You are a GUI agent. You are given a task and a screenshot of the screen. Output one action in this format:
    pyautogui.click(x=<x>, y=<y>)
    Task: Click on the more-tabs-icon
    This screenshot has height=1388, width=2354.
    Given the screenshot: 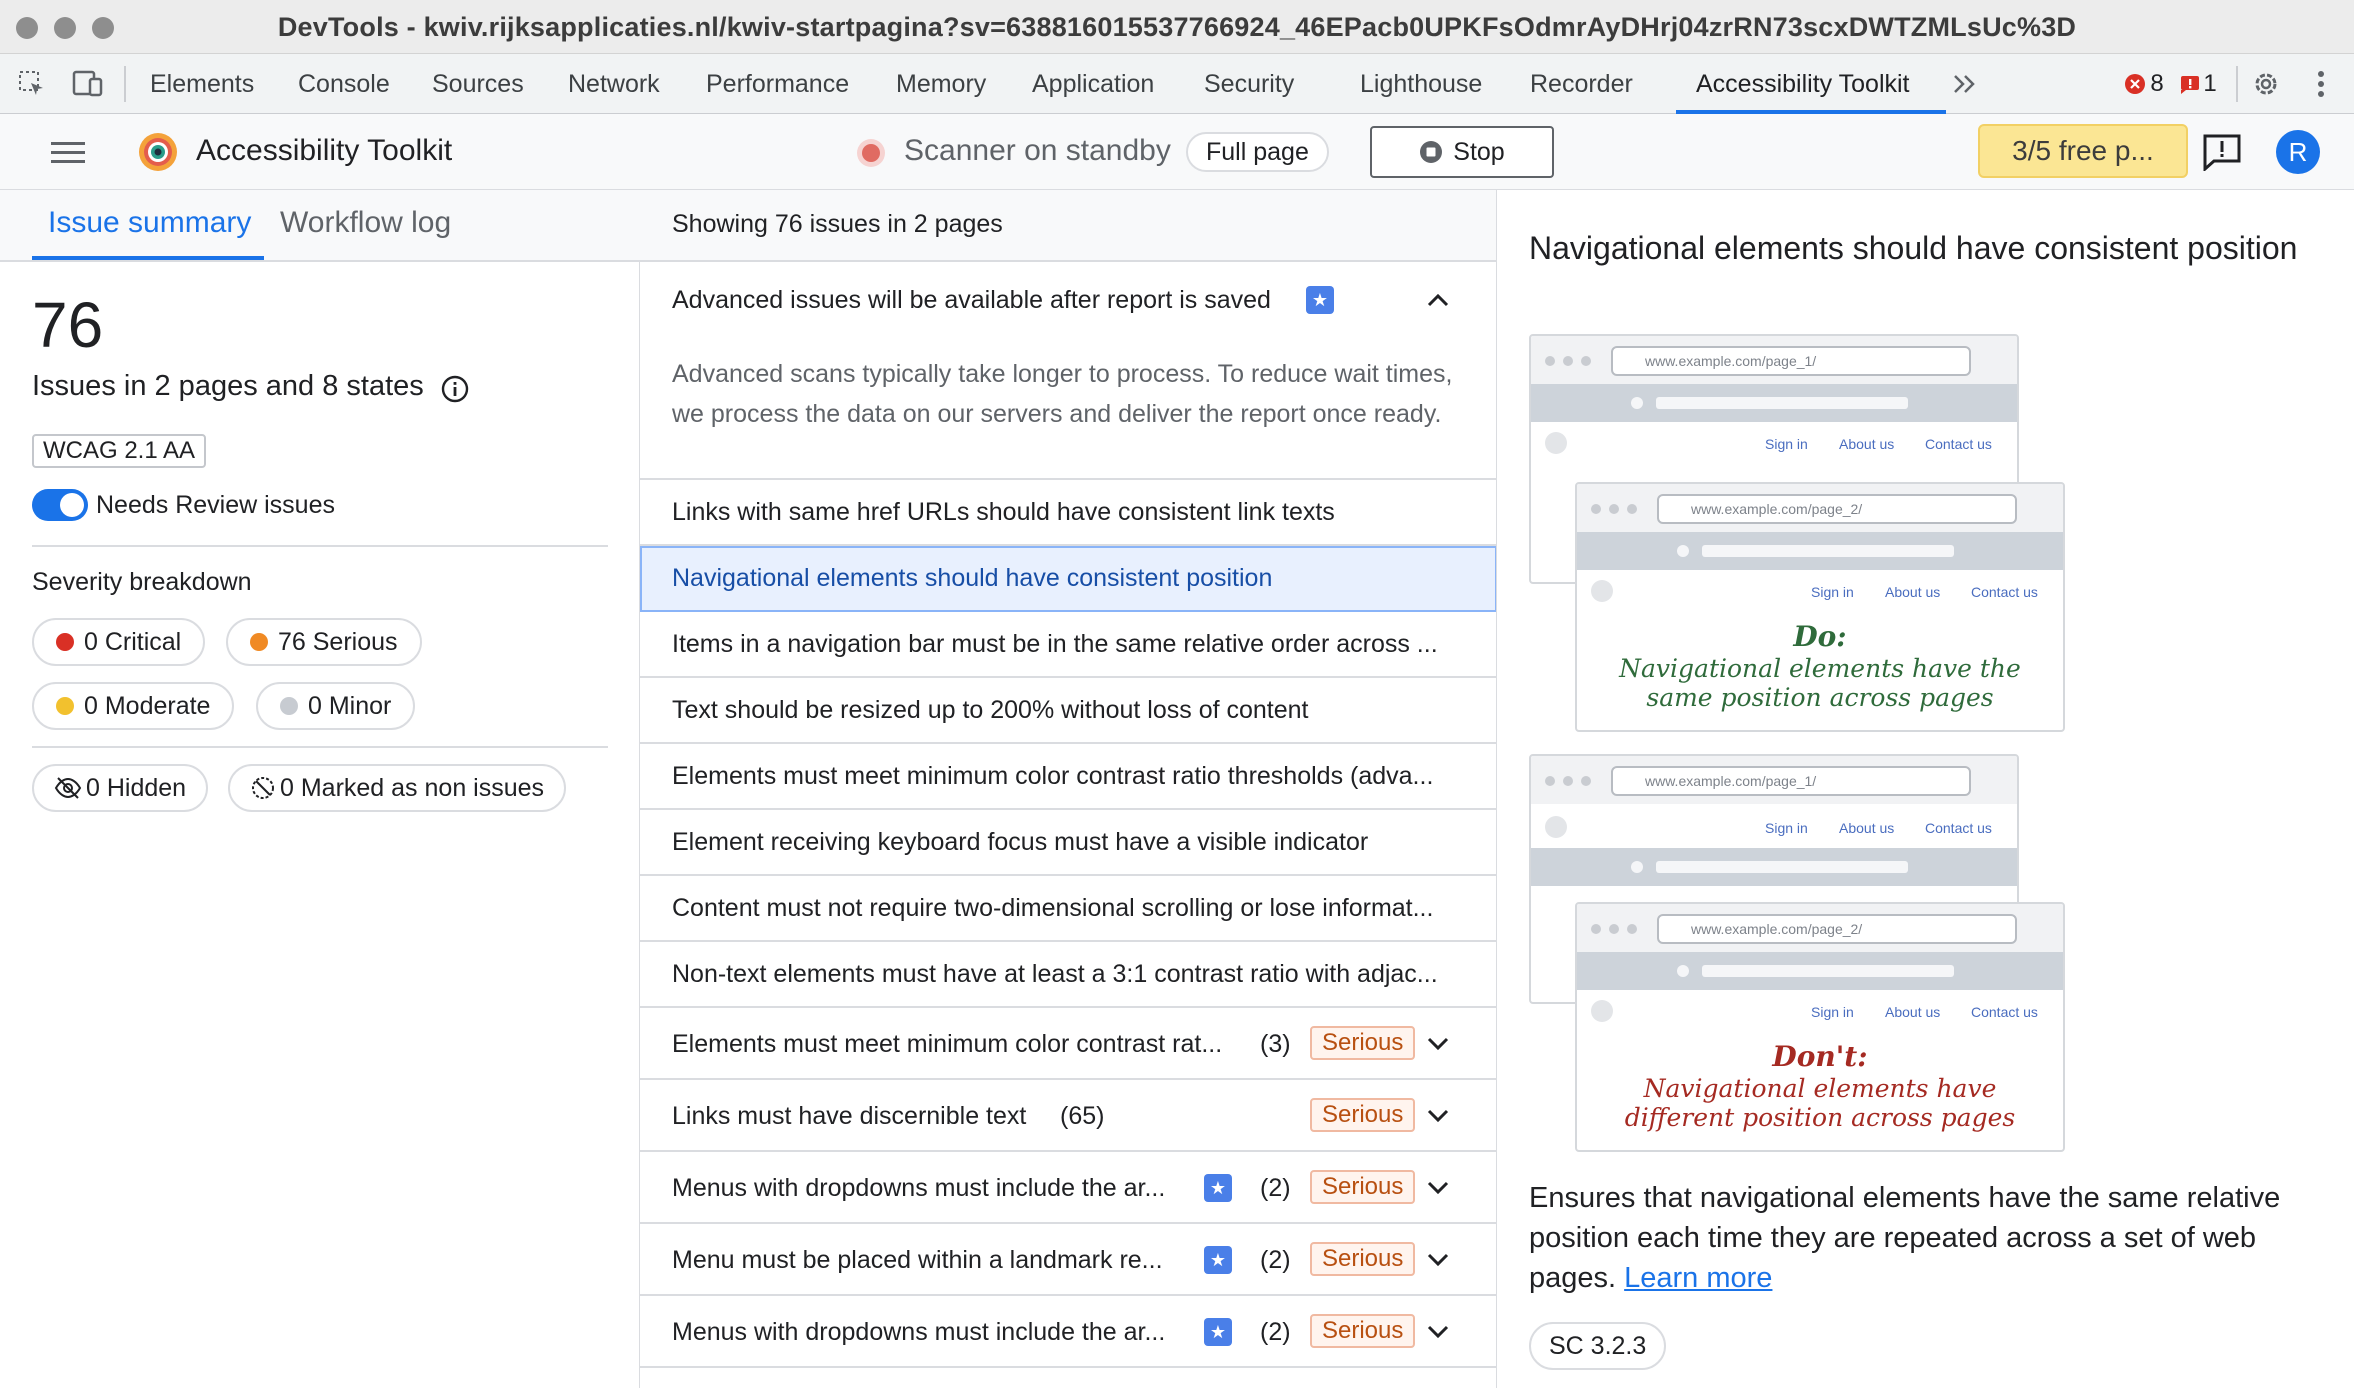 What is the action you would take?
    pyautogui.click(x=1965, y=84)
    